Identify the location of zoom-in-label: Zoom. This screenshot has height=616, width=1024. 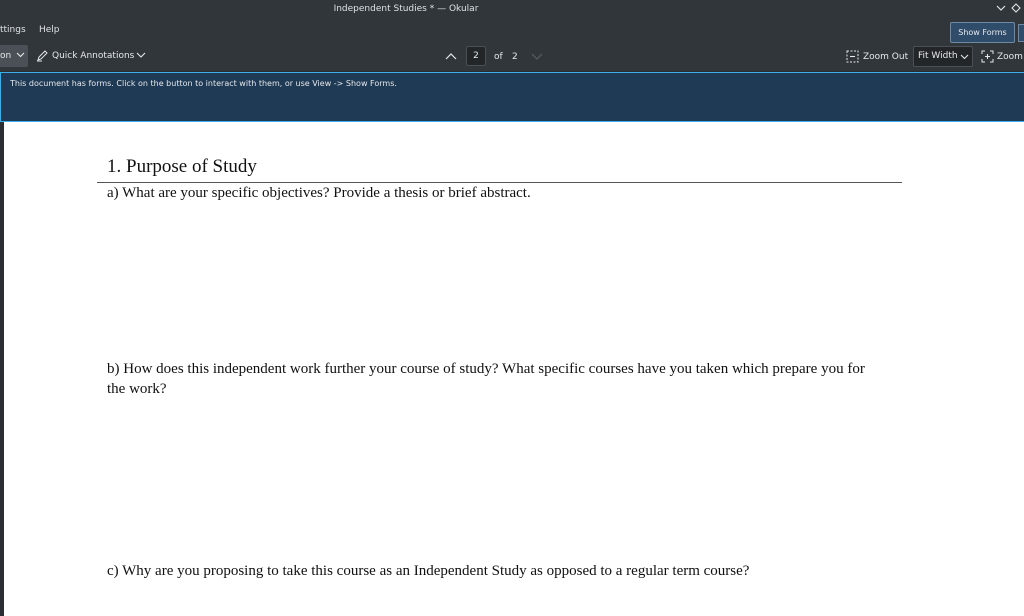
(1010, 57).